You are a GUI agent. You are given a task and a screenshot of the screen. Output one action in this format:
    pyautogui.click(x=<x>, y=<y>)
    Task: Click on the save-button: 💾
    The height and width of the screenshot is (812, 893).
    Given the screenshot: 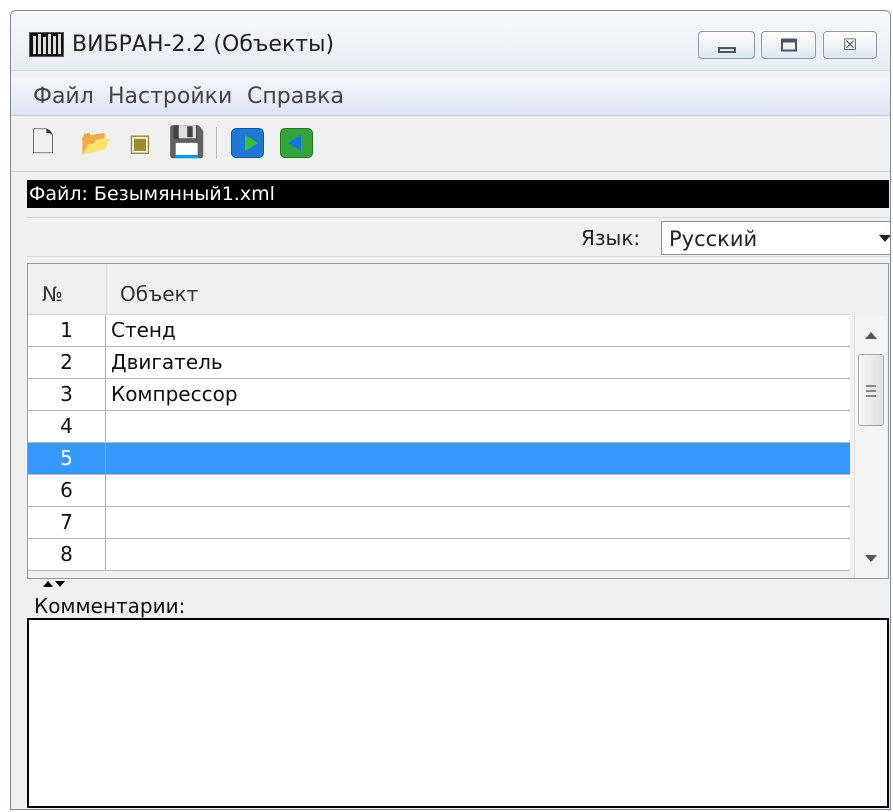 What is the action you would take?
    pyautogui.click(x=186, y=143)
    